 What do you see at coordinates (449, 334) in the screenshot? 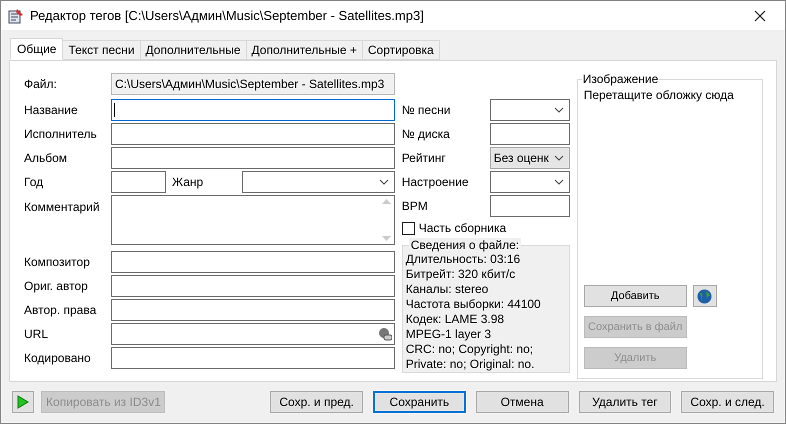
I see `info-text: MPEG-1 layer 3` at bounding box center [449, 334].